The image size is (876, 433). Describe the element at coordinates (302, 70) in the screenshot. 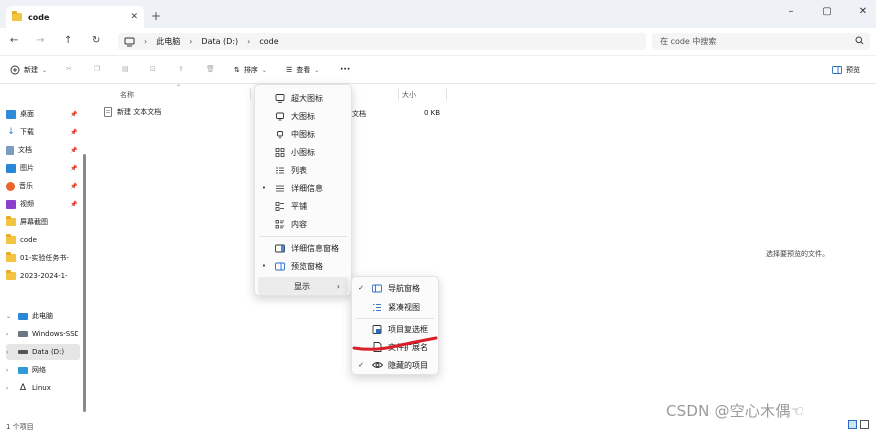

I see `view-button: ☰ 查看 ⌄` at that location.